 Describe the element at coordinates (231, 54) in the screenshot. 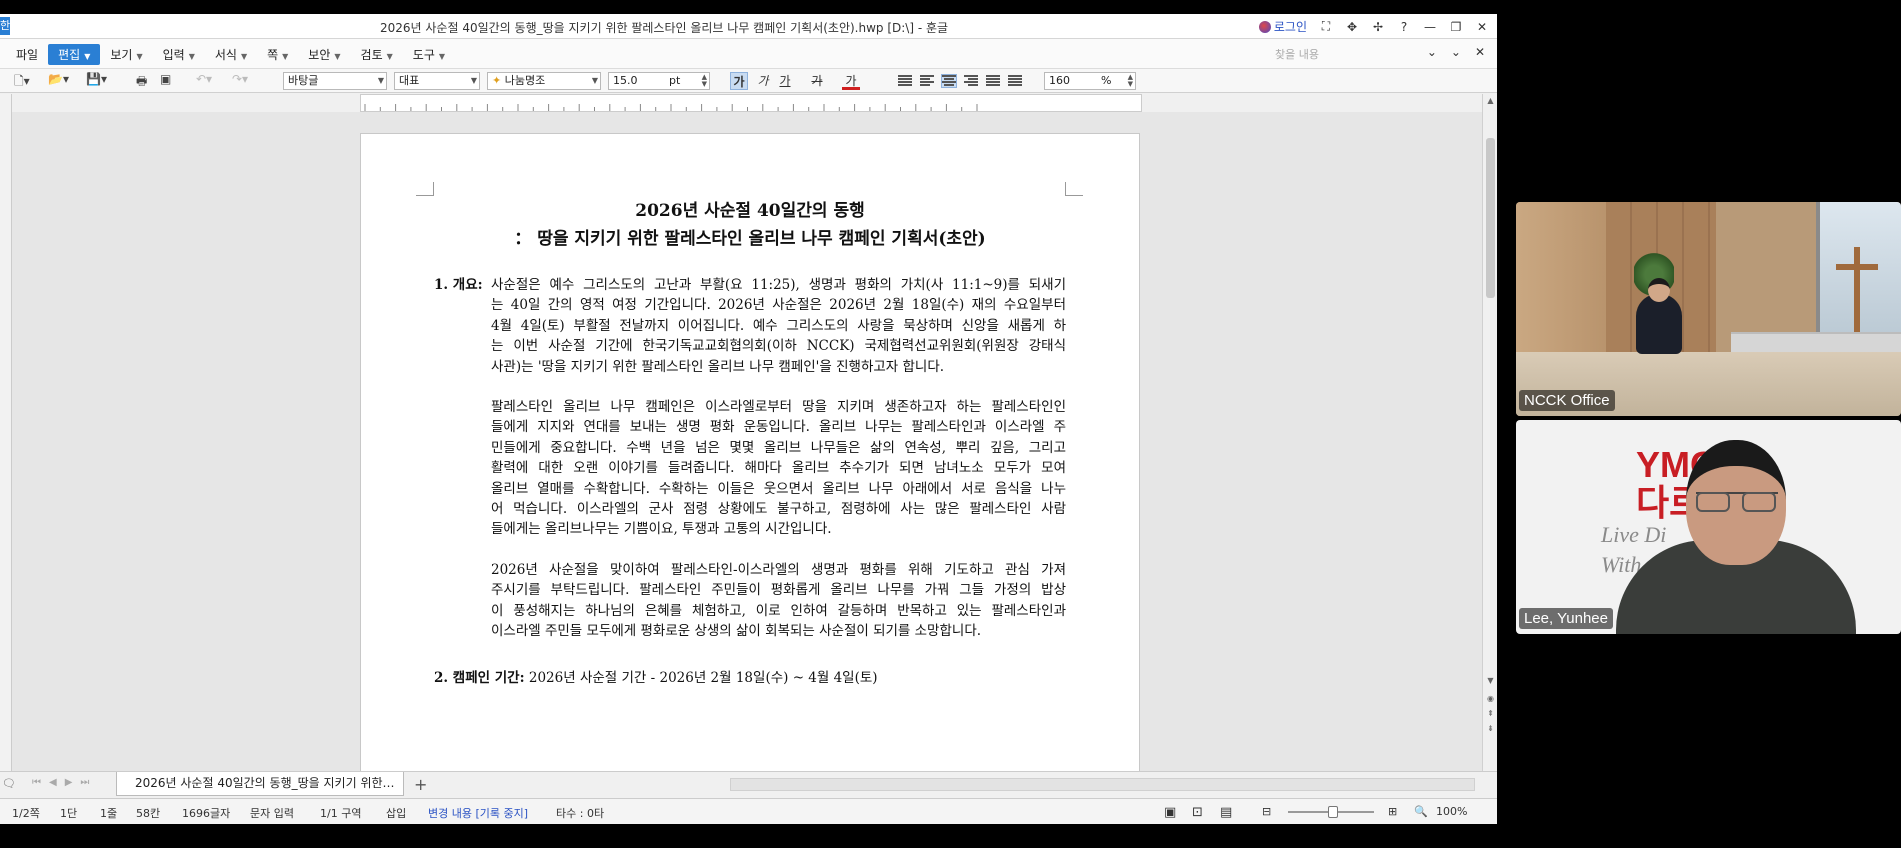

I see `menu-item: 서식 ▼` at that location.